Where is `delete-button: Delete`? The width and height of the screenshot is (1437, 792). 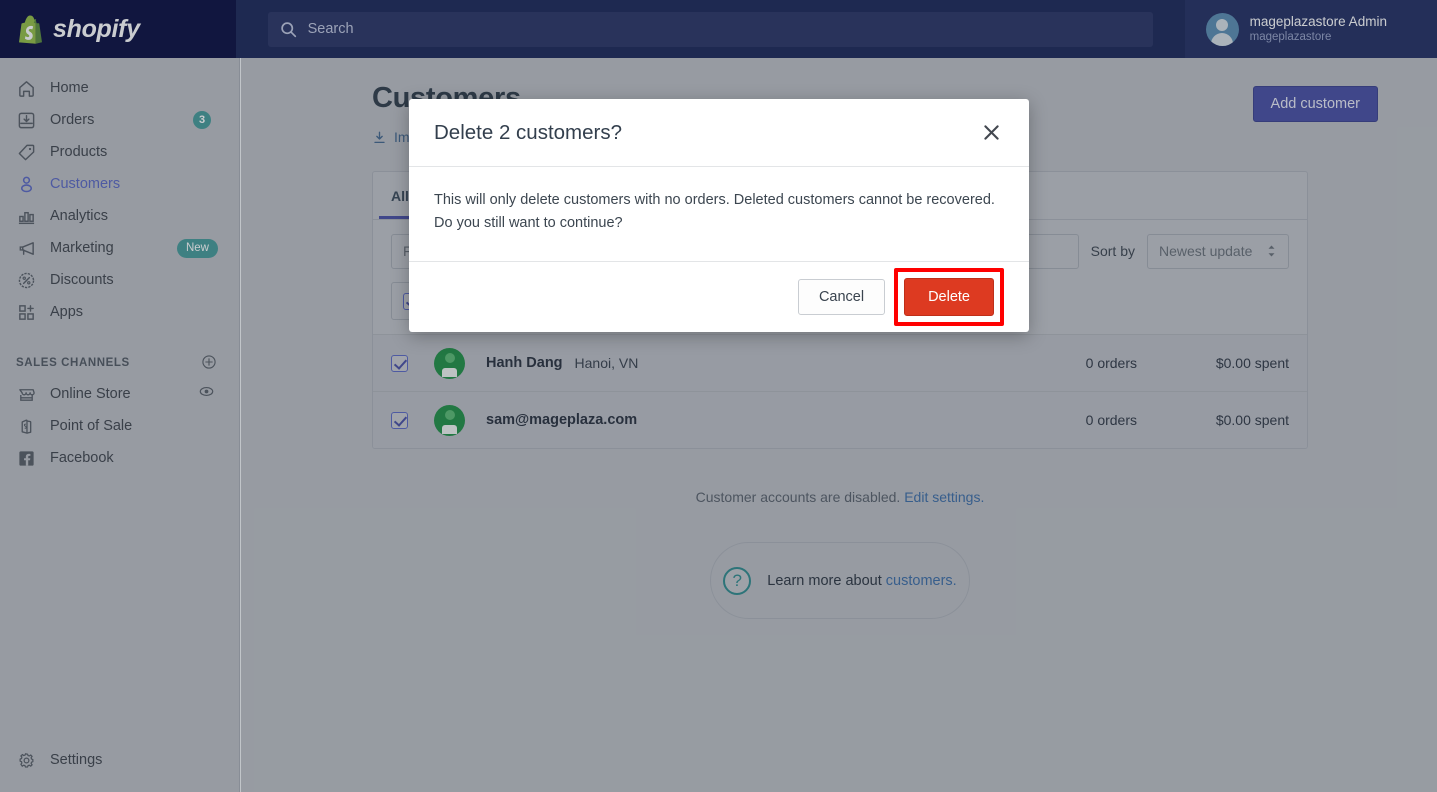
delete-button: Delete is located at coordinates (949, 297).